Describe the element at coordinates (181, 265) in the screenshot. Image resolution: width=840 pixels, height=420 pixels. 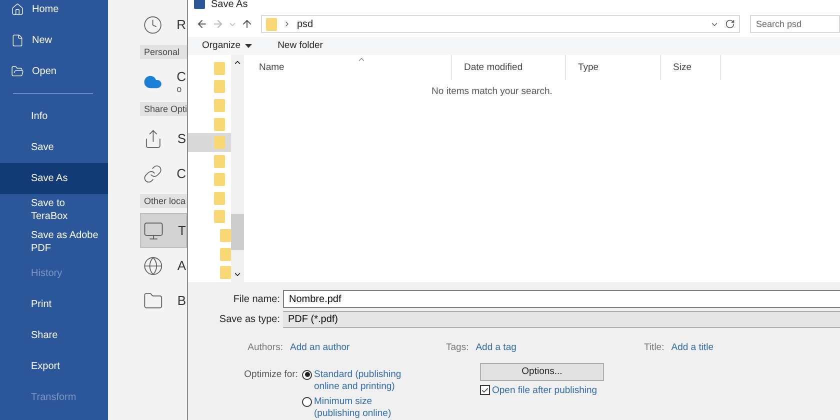
I see `location-name: A` at that location.